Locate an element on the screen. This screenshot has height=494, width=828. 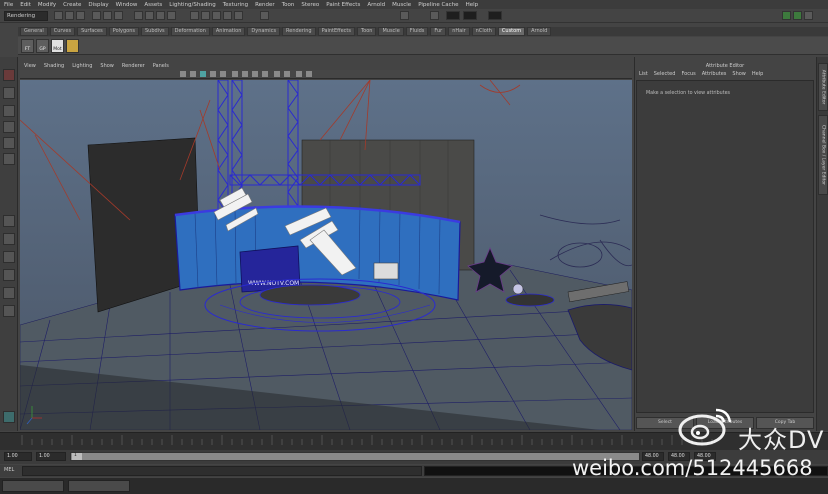
mel-label: MEL is located at coordinates (9, 470).